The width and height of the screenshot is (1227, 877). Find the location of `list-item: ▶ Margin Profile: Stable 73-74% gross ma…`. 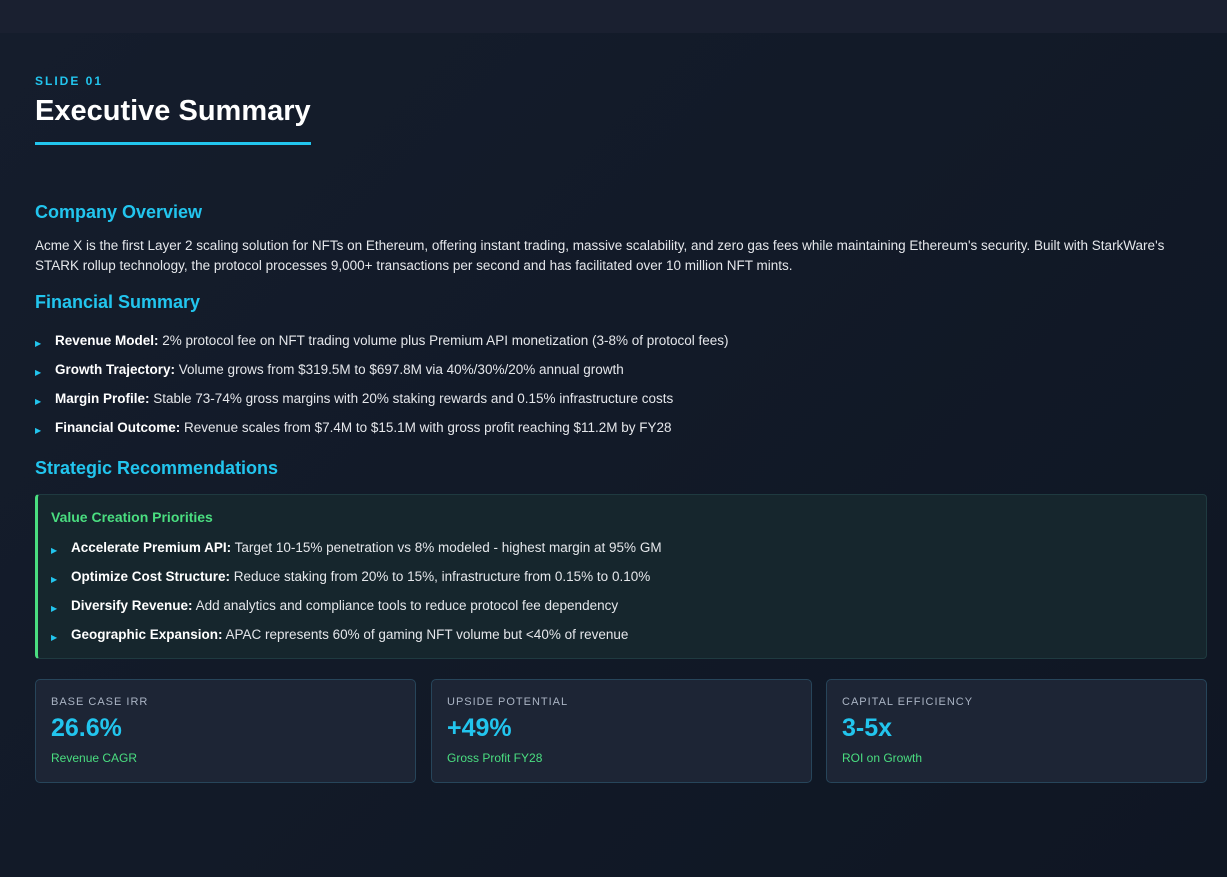

list-item: ▶ Margin Profile: Stable 73-74% gross ma… is located at coordinates (382, 404).